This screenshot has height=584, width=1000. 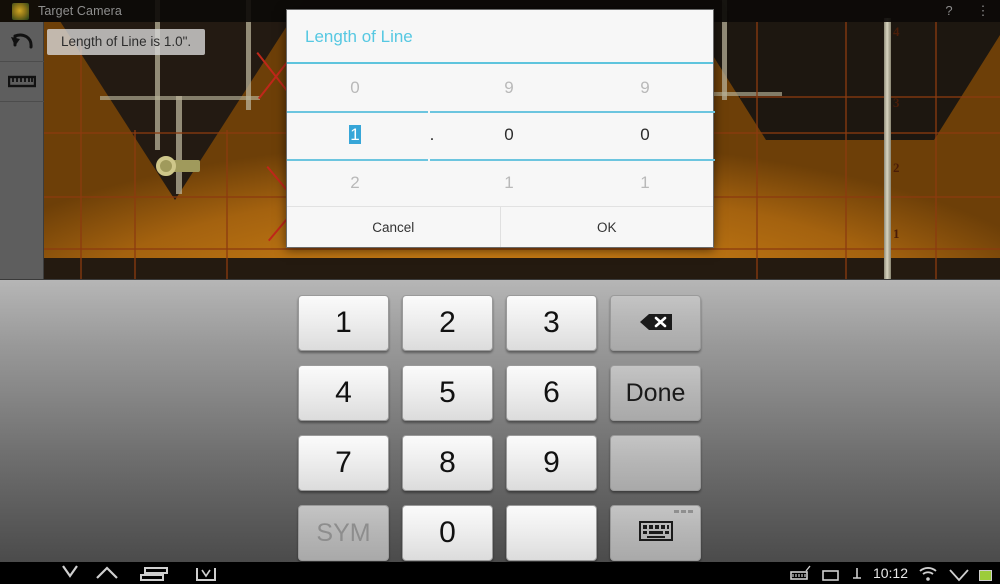 I want to click on number-picker: 0 9 9 1 . 0 0 2 1 1, so click(x=501, y=135).